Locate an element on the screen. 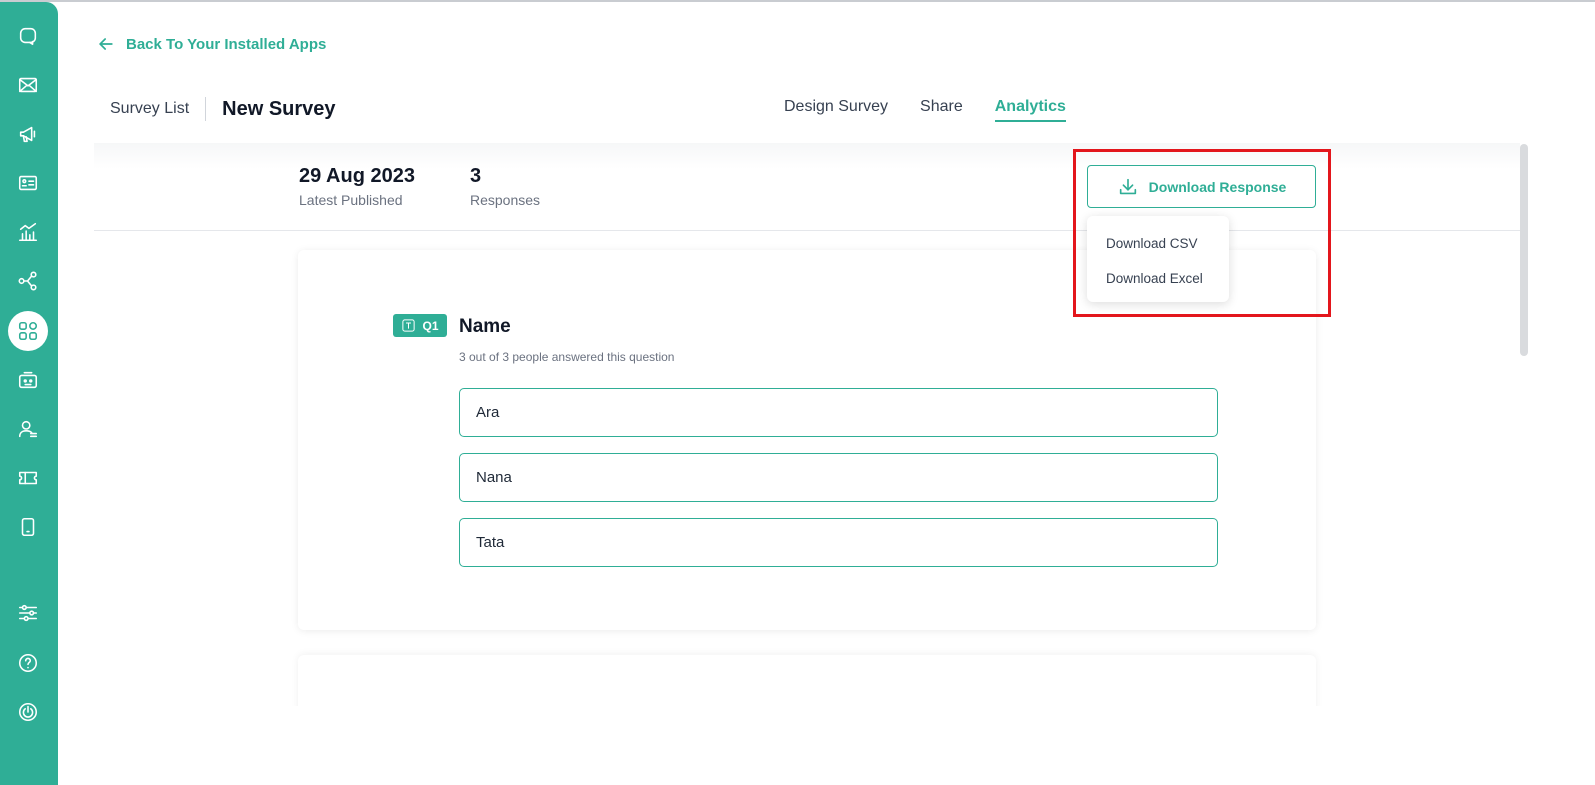 This screenshot has height=785, width=1595. answer-item: Tata is located at coordinates (838, 542).